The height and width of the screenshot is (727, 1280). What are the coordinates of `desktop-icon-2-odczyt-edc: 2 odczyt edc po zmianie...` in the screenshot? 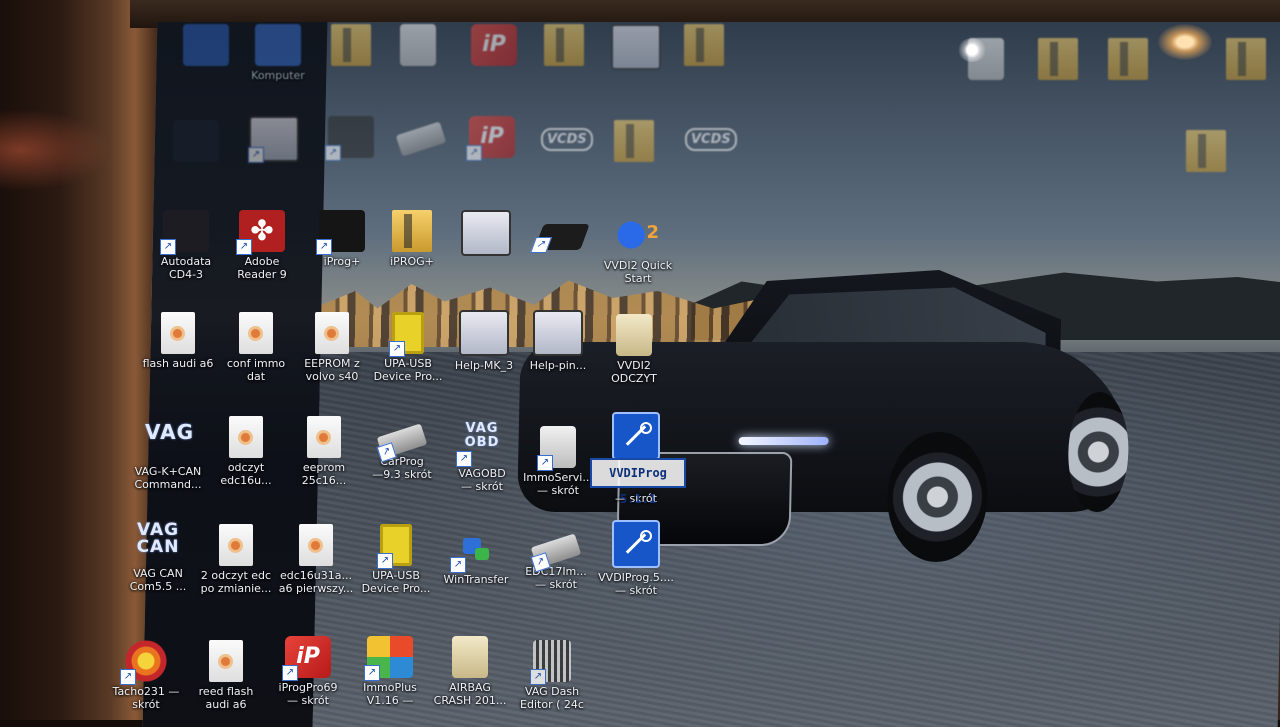 It's located at (236, 559).